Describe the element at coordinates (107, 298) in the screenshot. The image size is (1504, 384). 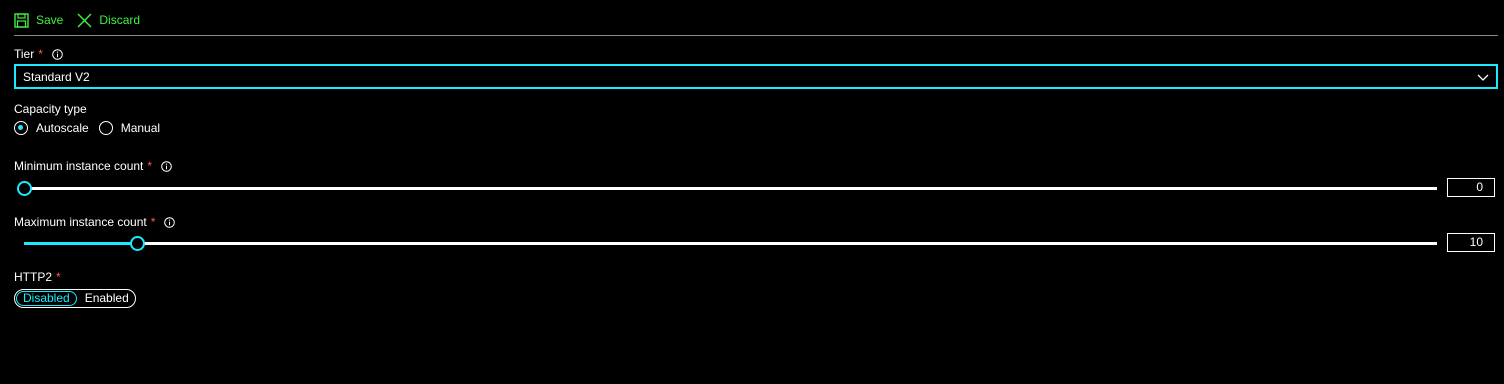
I see `http2-option-enabled: Enabled` at that location.